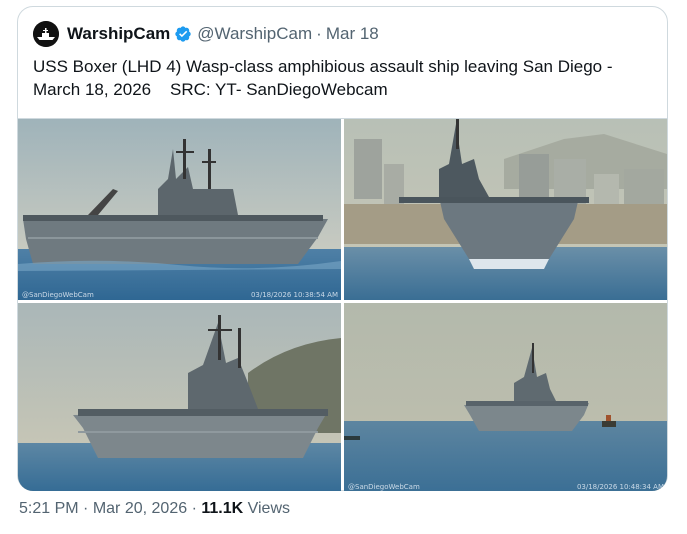 The image size is (687, 534). What do you see at coordinates (118, 34) in the screenshot?
I see `quoted-author-name: WarshipCam` at bounding box center [118, 34].